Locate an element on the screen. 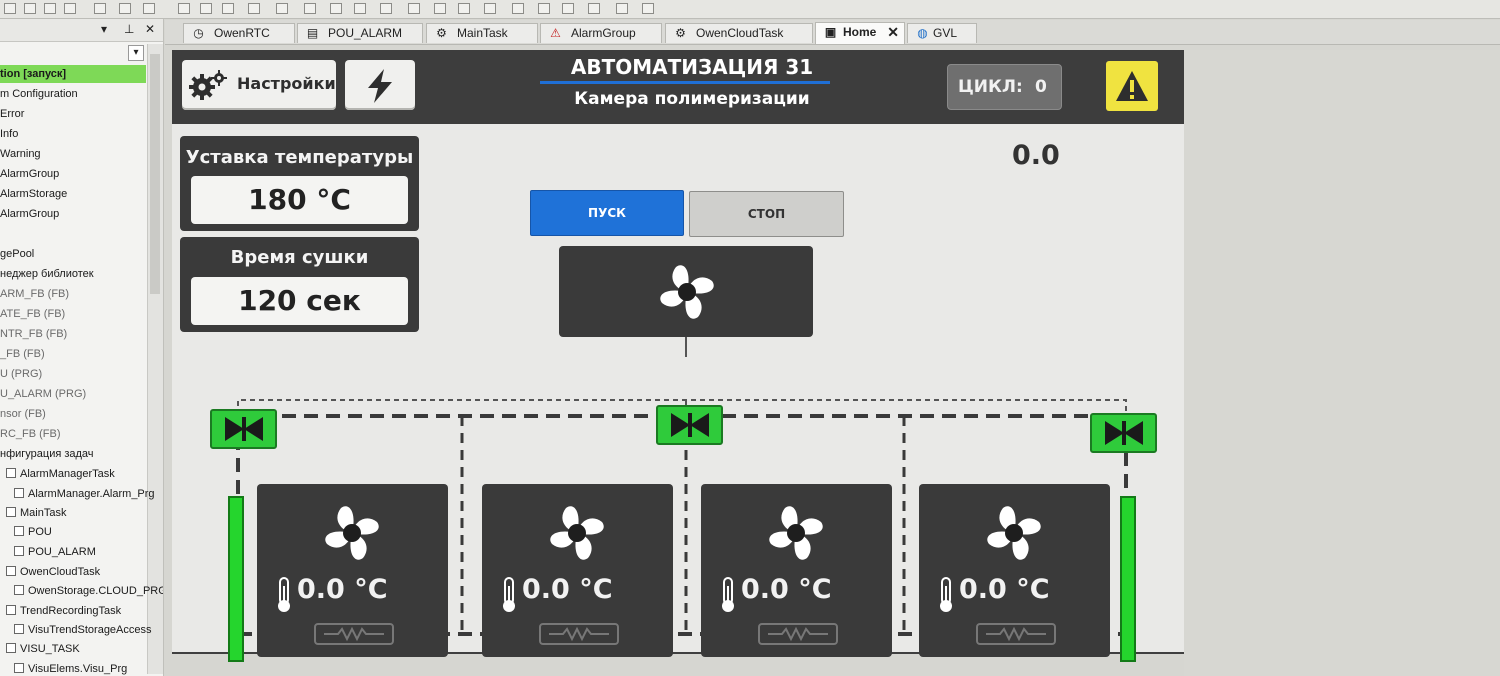 This screenshot has width=1500, height=676. fan-icon is located at coordinates (1014, 533).